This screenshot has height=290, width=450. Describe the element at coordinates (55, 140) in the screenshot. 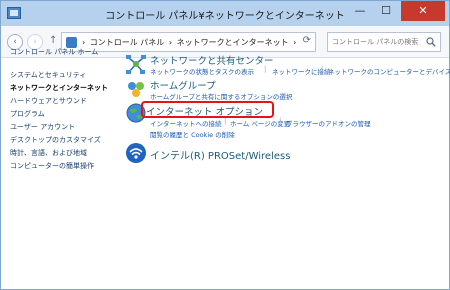

I see `sidebar-item-desktop-customization: デスクトップのカスタマイズ` at that location.